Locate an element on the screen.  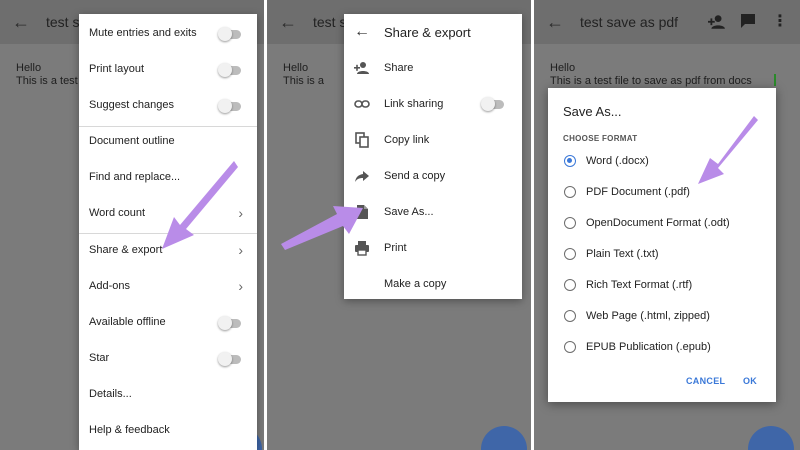
document-line: This is a test fil is located at coordinates (52, 81).